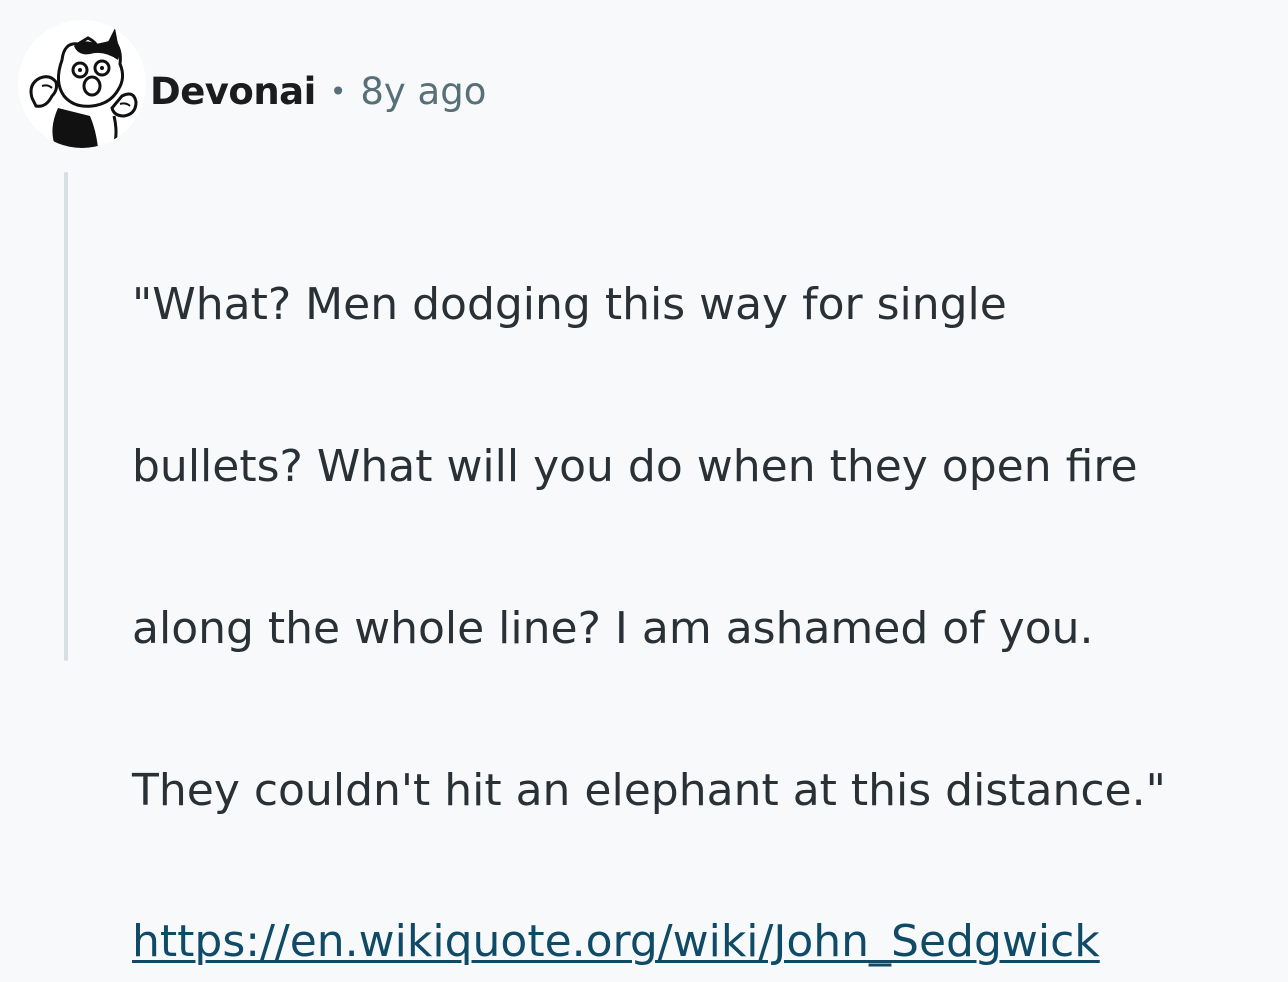 The width and height of the screenshot is (1288, 982). What do you see at coordinates (233, 91) in the screenshot?
I see `username-link: Devonai` at bounding box center [233, 91].